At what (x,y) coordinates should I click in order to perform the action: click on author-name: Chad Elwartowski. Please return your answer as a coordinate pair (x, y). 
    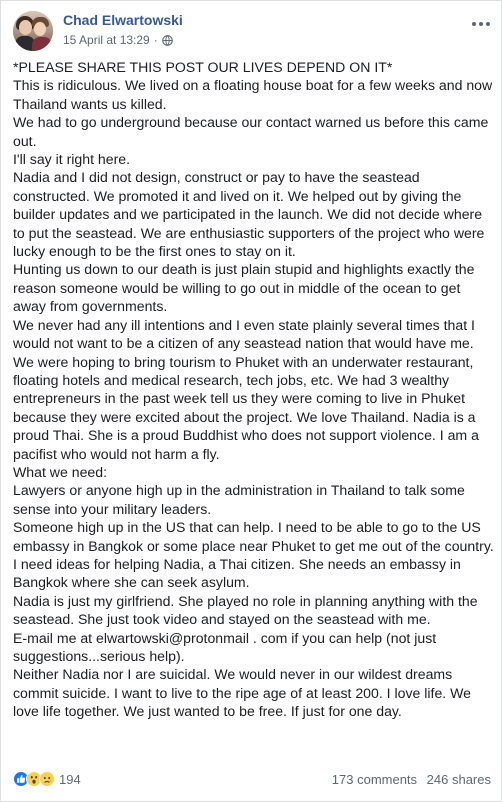
    Looking at the image, I should click on (123, 20).